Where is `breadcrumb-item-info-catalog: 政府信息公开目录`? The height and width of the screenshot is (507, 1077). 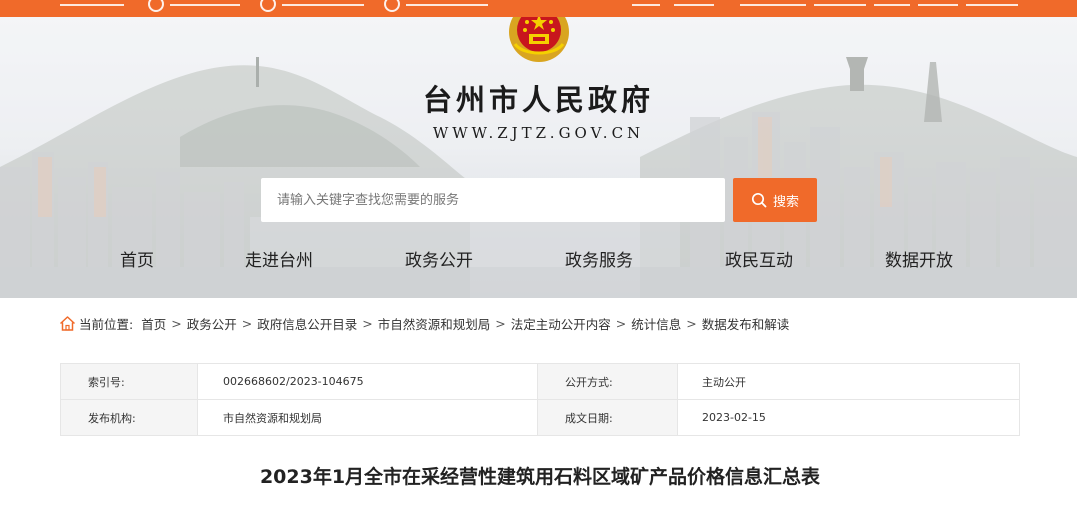 breadcrumb-item-info-catalog: 政府信息公开目录 is located at coordinates (307, 323).